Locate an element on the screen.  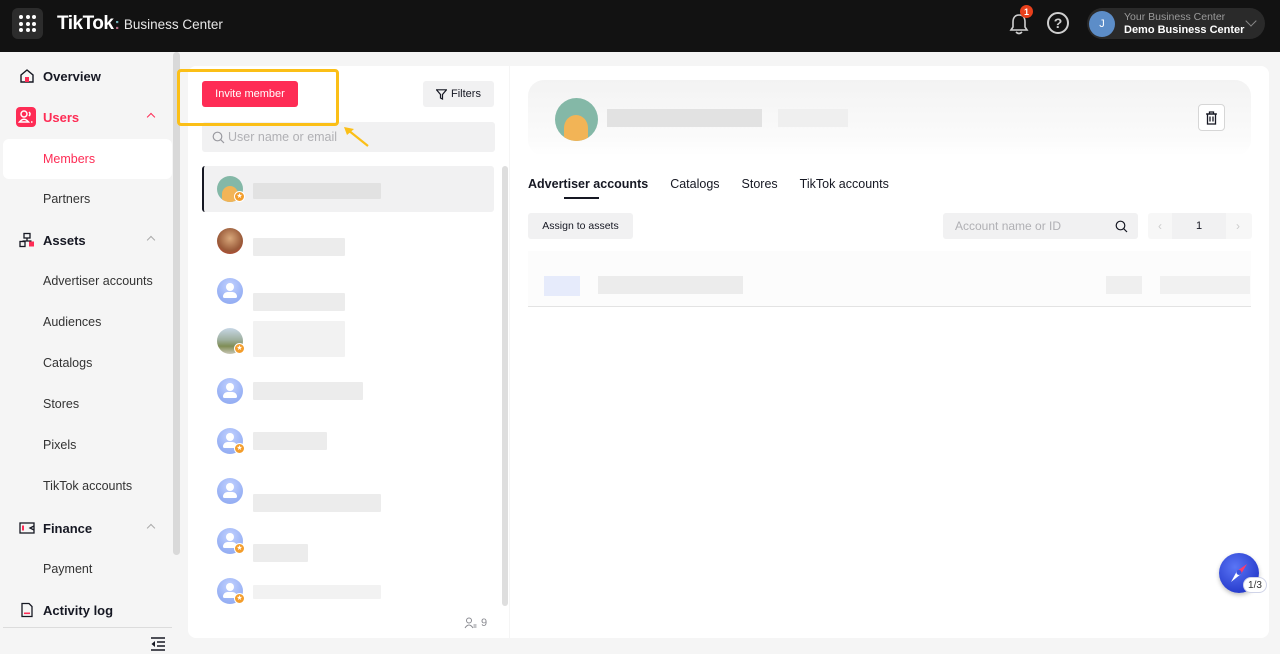
sidebar-item-partners: Partners is located at coordinates (86, 199).